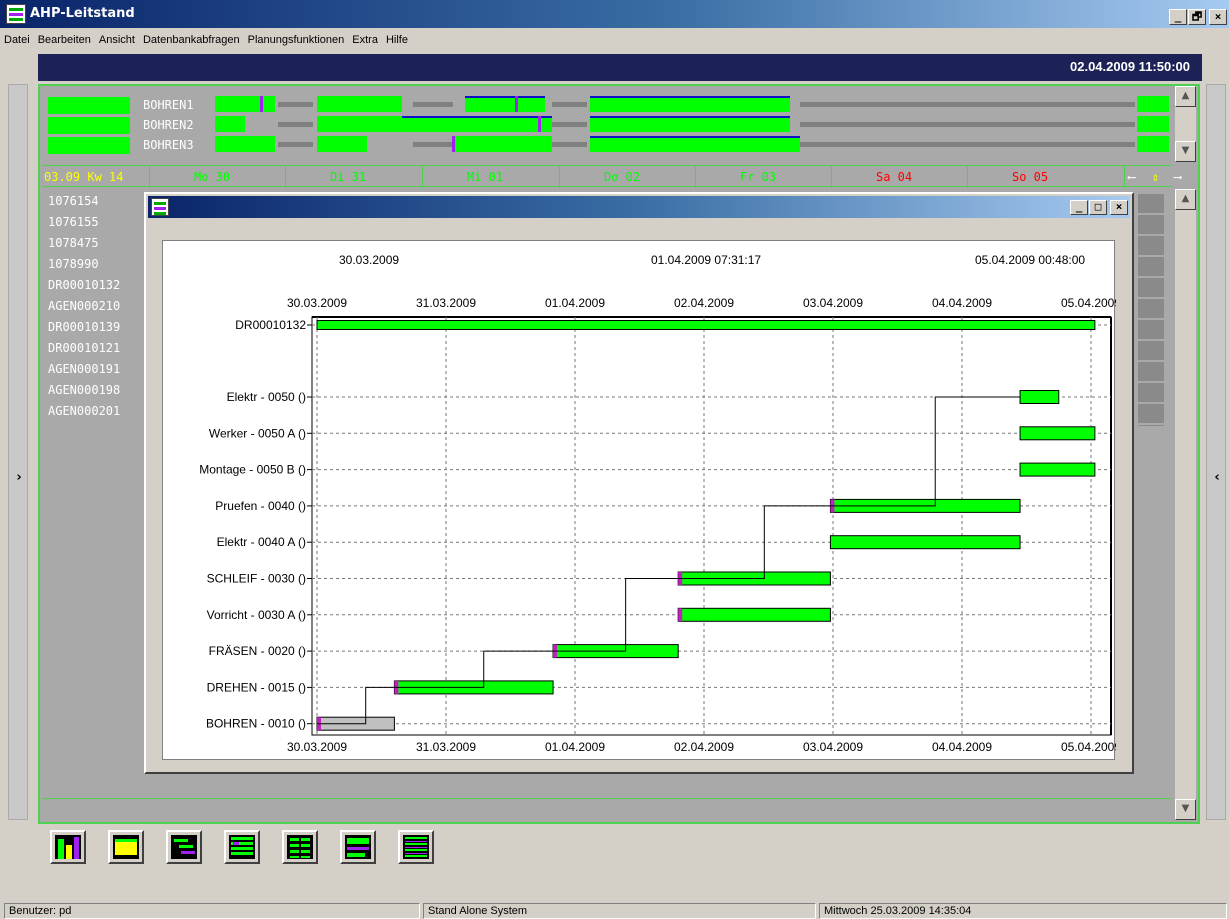  Describe the element at coordinates (1178, 17) in the screenshot. I see `minimize-button: _` at that location.